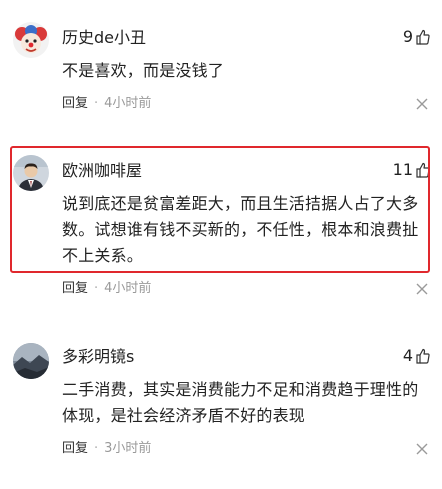 Image resolution: width=442 pixels, height=489 pixels. I want to click on username: 历史de小丑, so click(104, 38).